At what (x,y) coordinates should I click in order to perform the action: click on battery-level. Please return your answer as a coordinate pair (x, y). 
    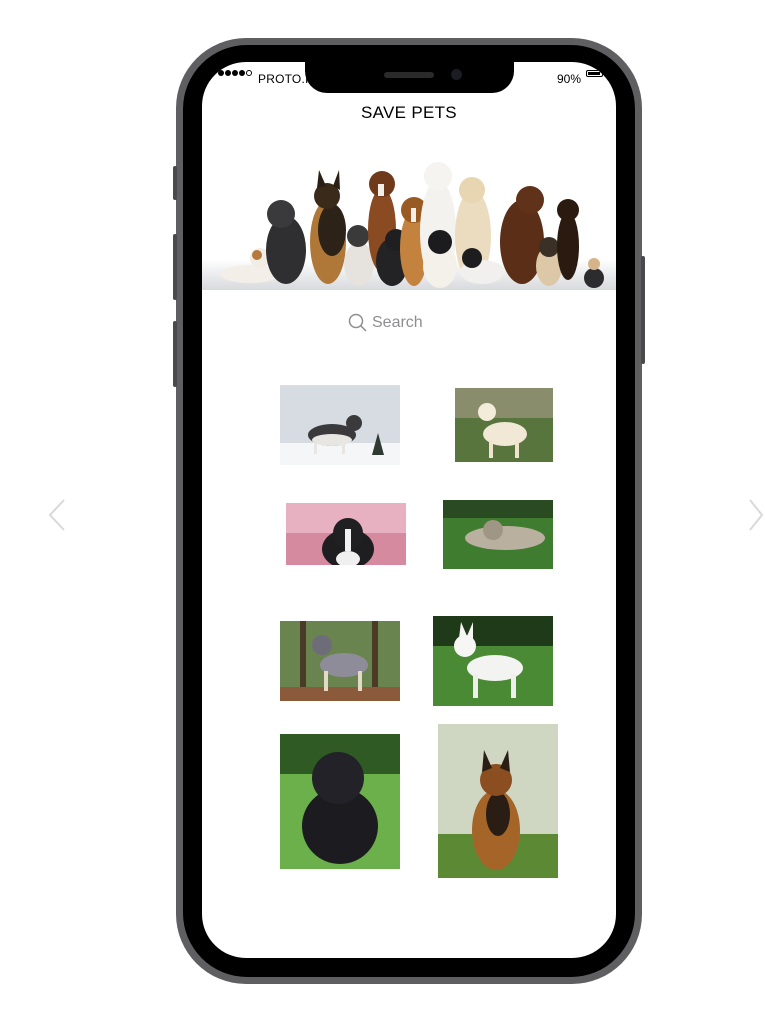
    Looking at the image, I should click on (594, 73).